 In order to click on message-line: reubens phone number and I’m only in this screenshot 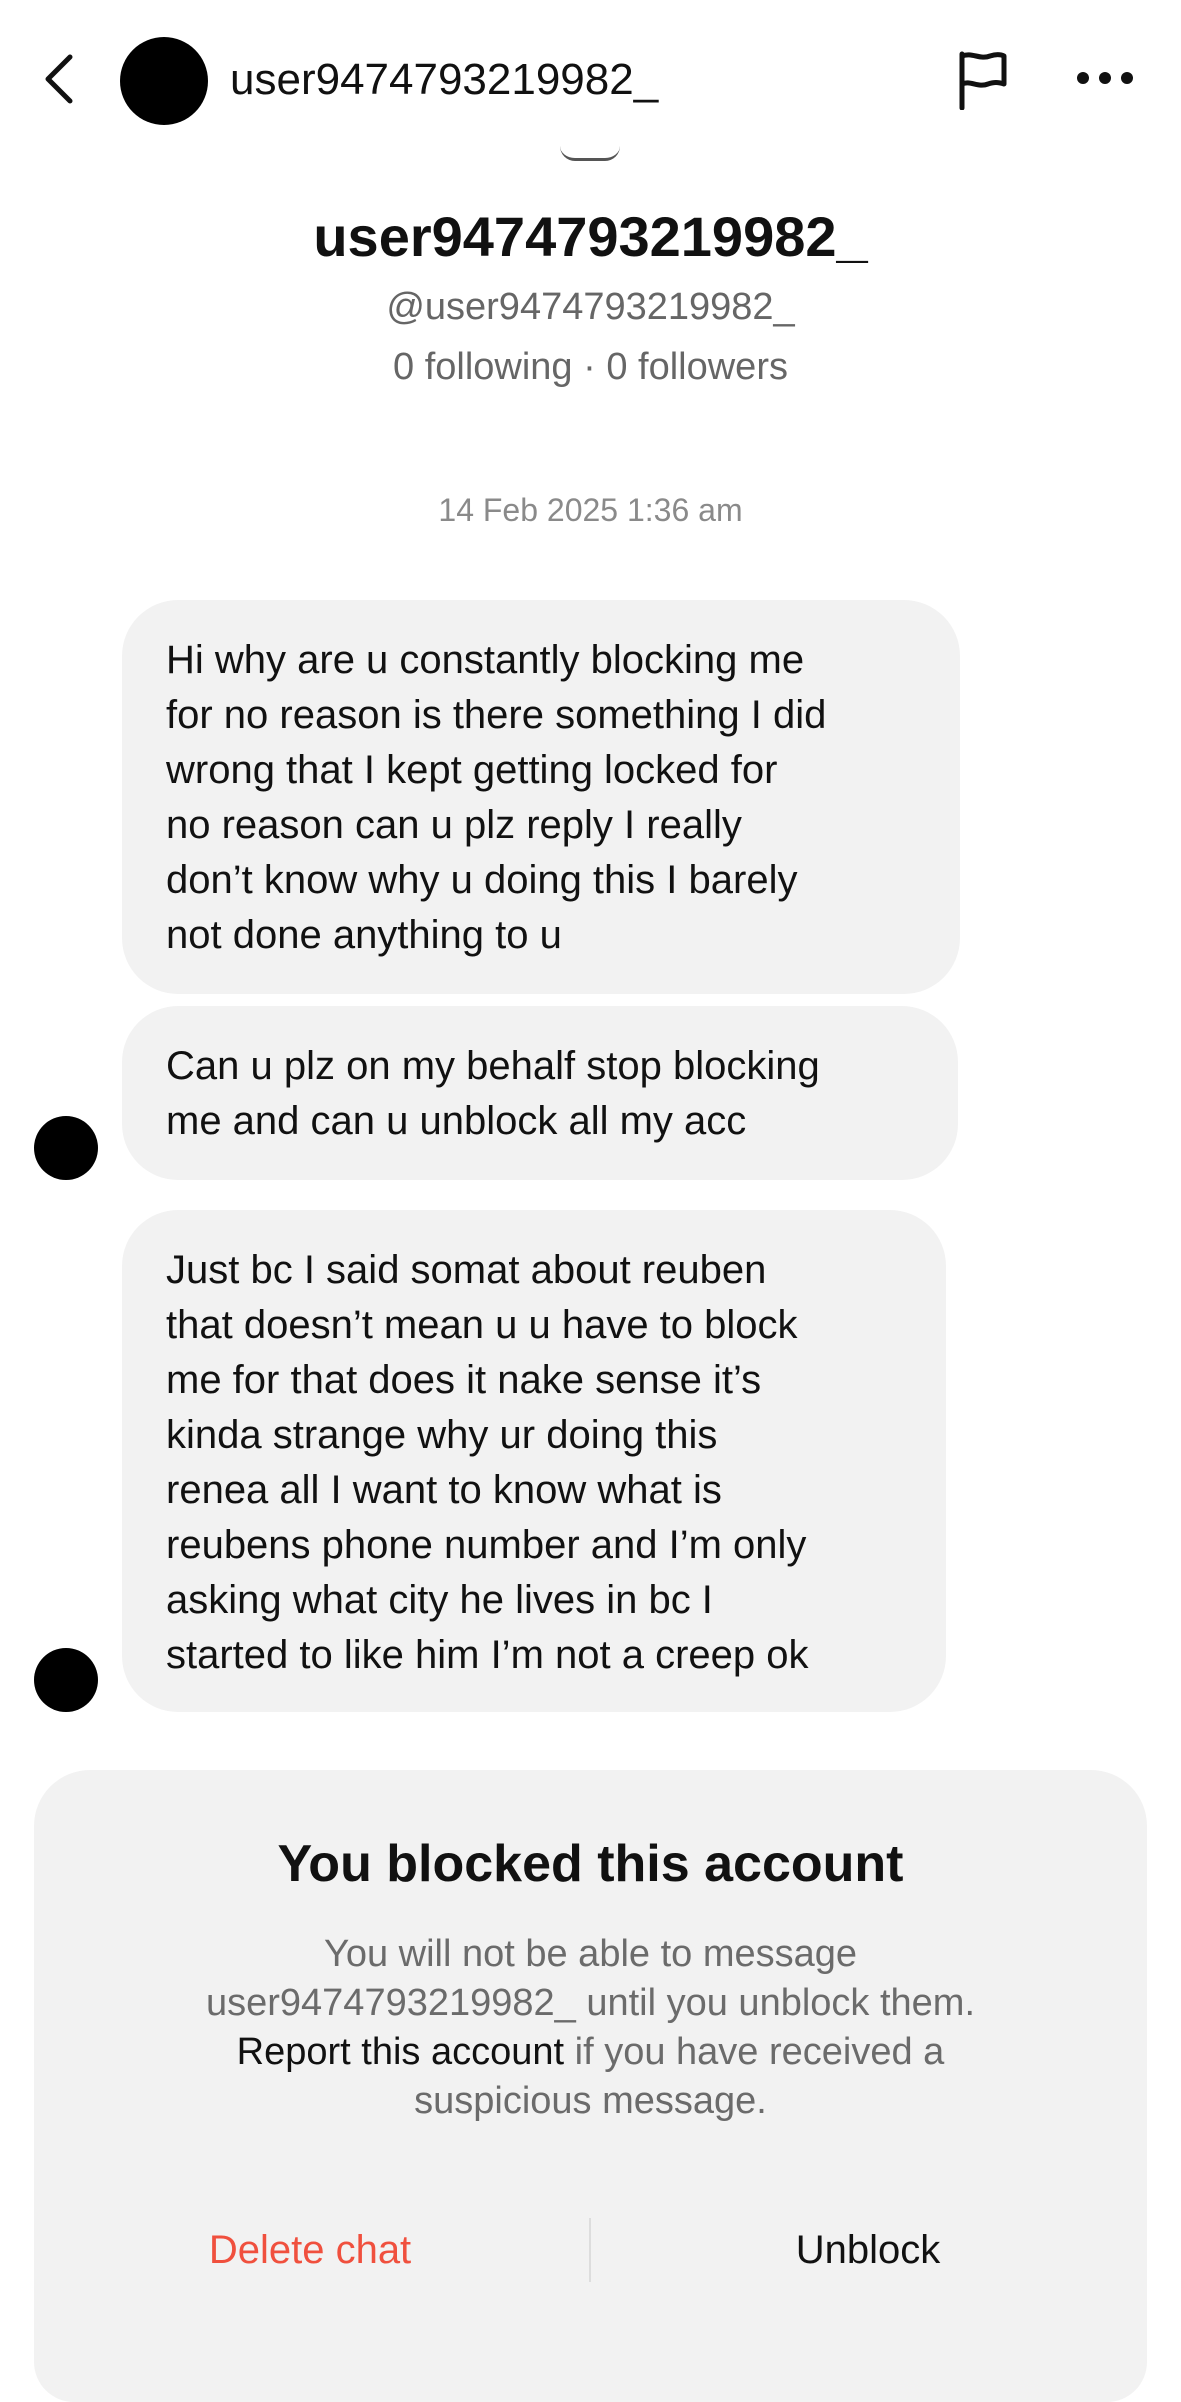, I will do `click(486, 1545)`.